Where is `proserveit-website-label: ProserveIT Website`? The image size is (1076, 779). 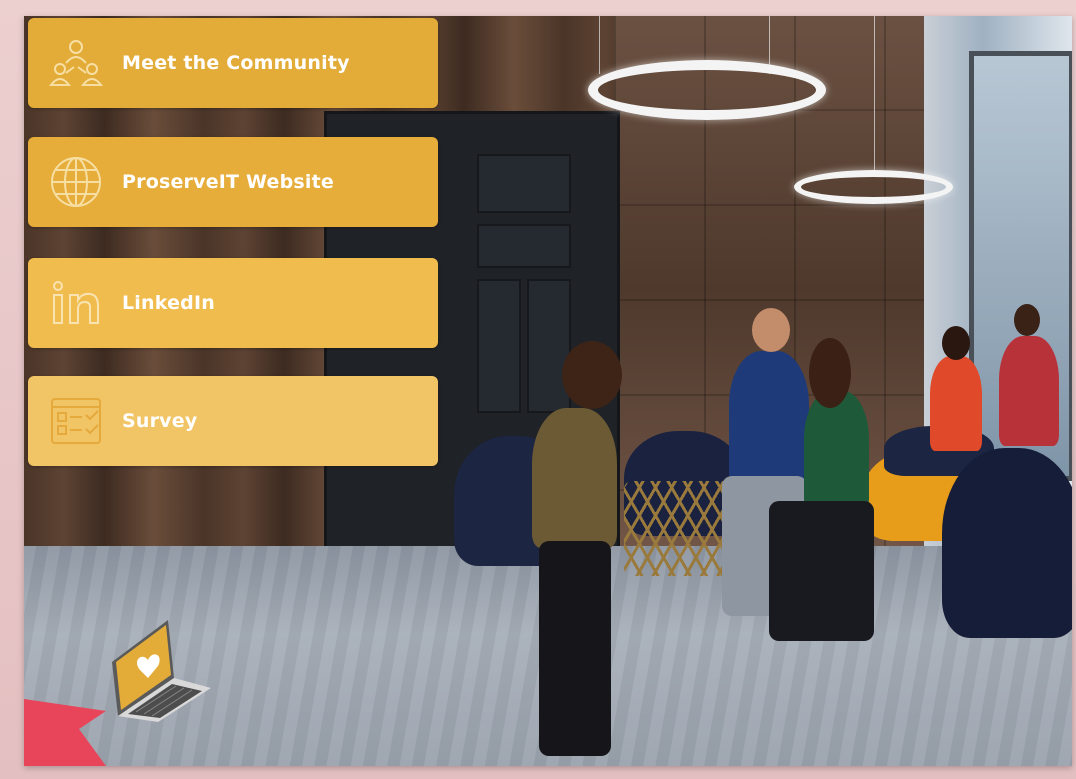 proserveit-website-label: ProserveIT Website is located at coordinates (228, 182).